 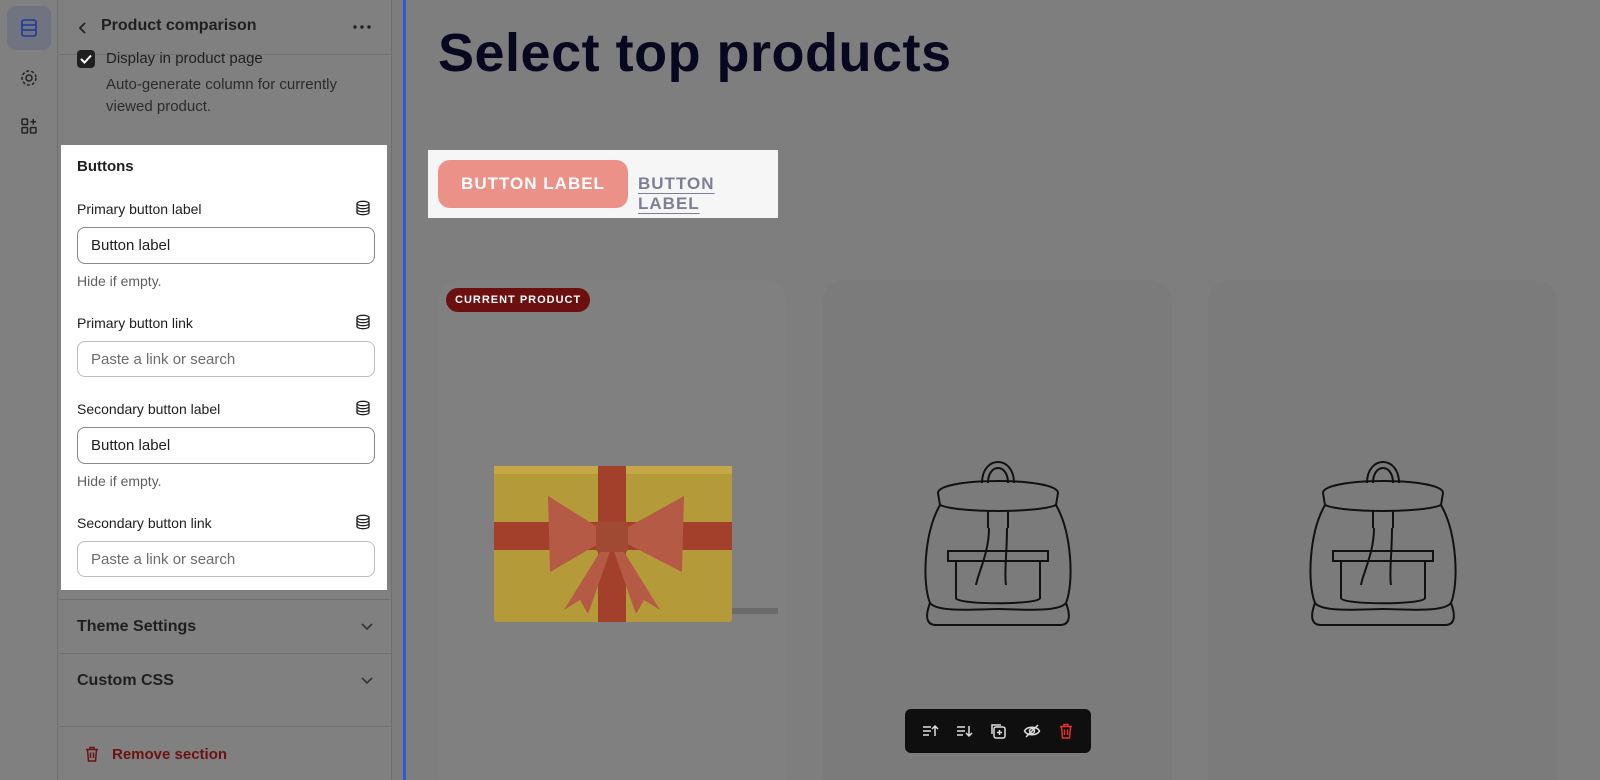 I want to click on block-toolbar, so click(x=998, y=731).